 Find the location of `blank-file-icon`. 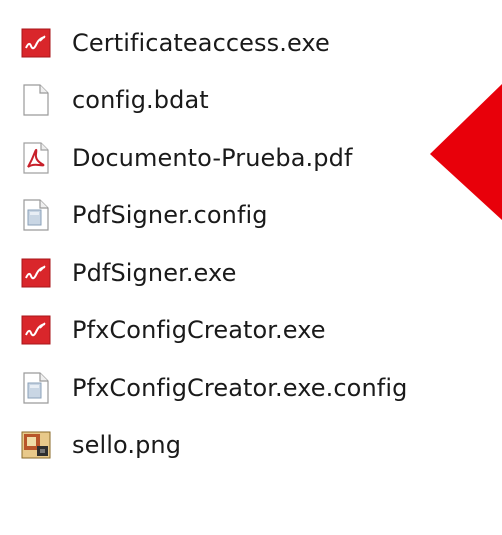

blank-file-icon is located at coordinates (36, 100).